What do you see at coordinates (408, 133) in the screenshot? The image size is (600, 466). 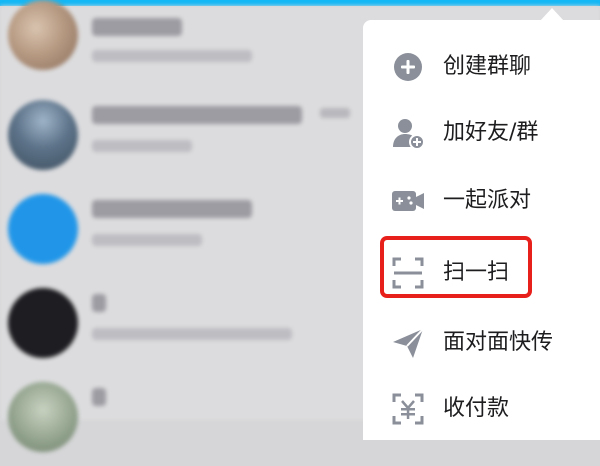 I see `add-friend-icon` at bounding box center [408, 133].